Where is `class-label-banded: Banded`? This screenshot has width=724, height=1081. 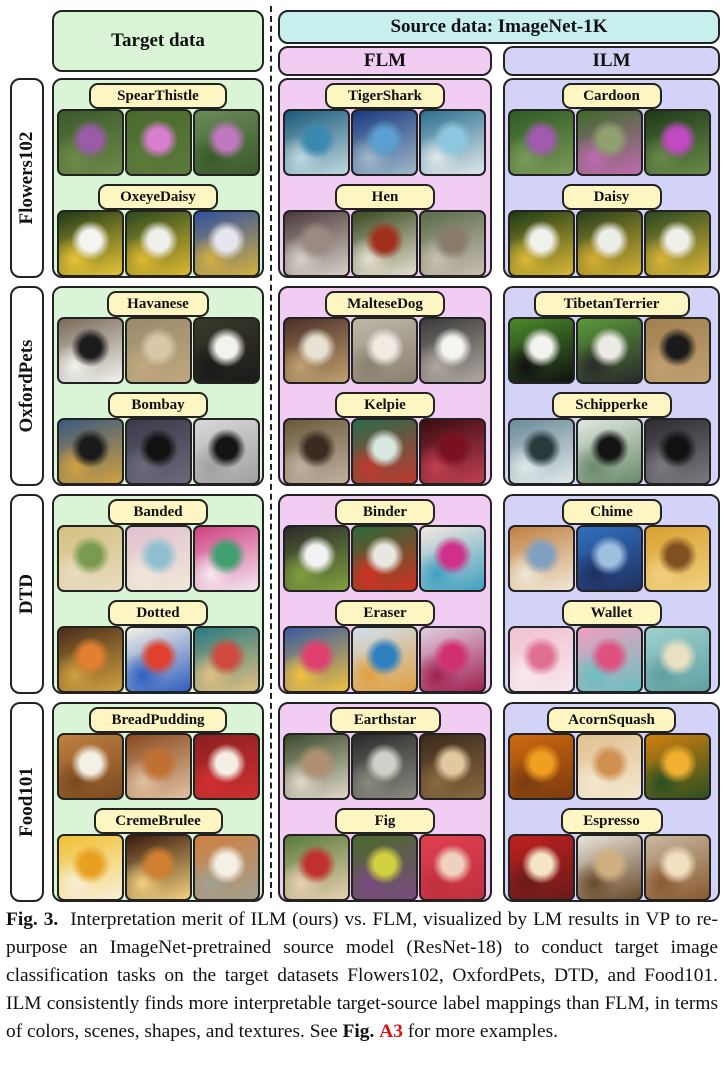
class-label-banded: Banded is located at coordinates (158, 512).